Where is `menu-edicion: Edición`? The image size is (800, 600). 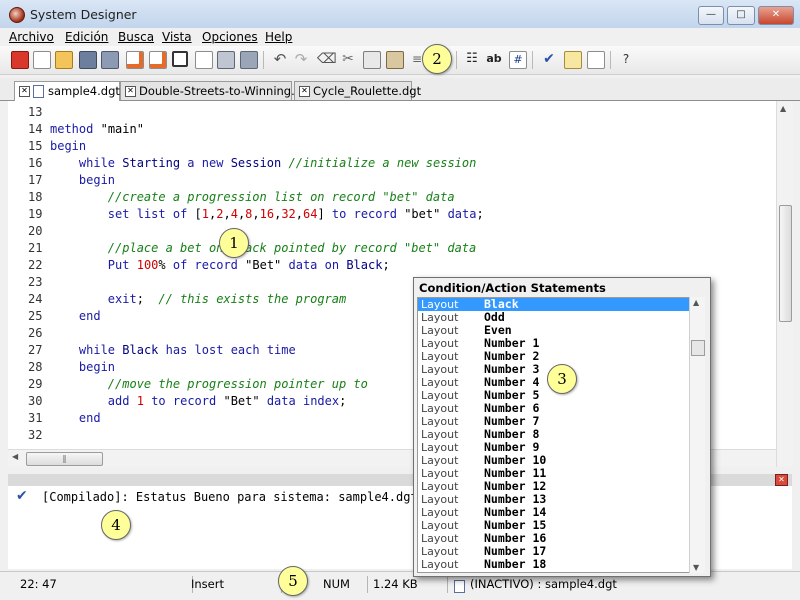 menu-edicion: Edición is located at coordinates (86, 37).